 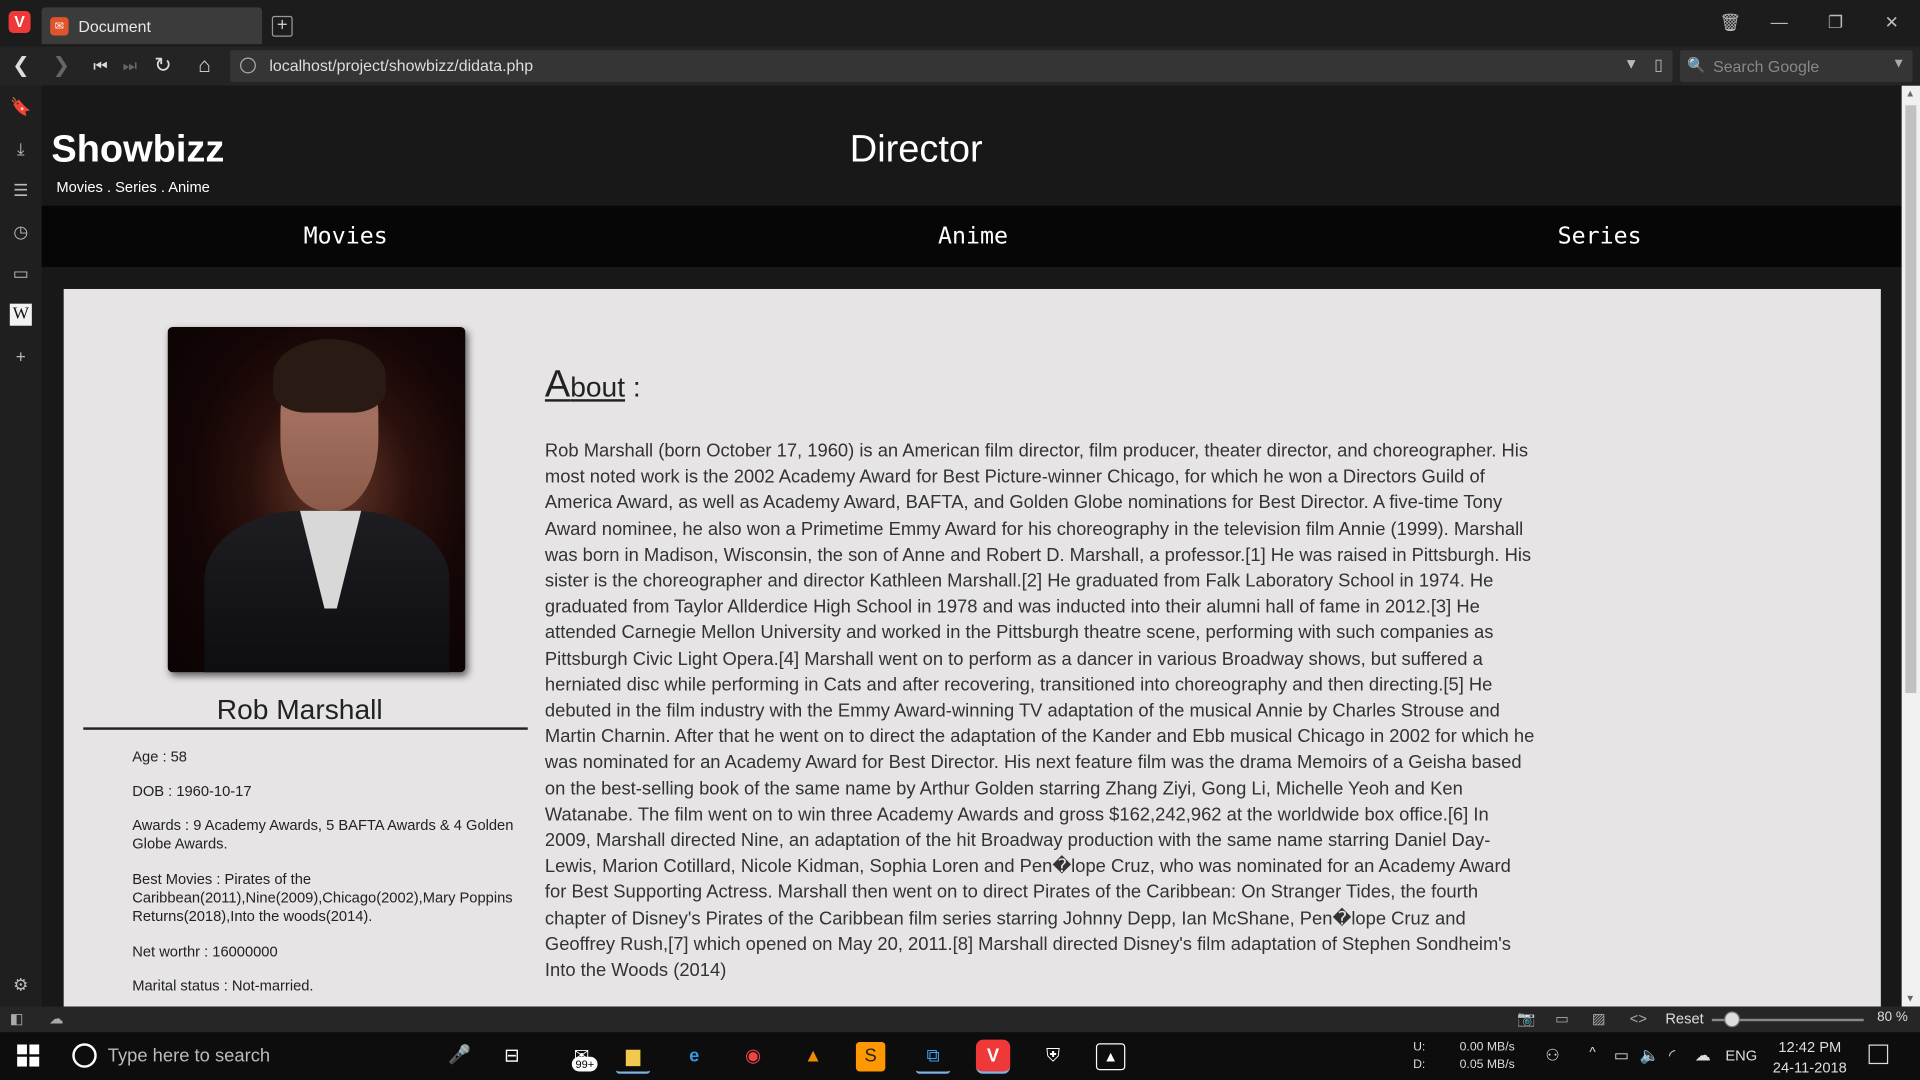 I want to click on forward-icon: ❯, so click(x=61, y=66).